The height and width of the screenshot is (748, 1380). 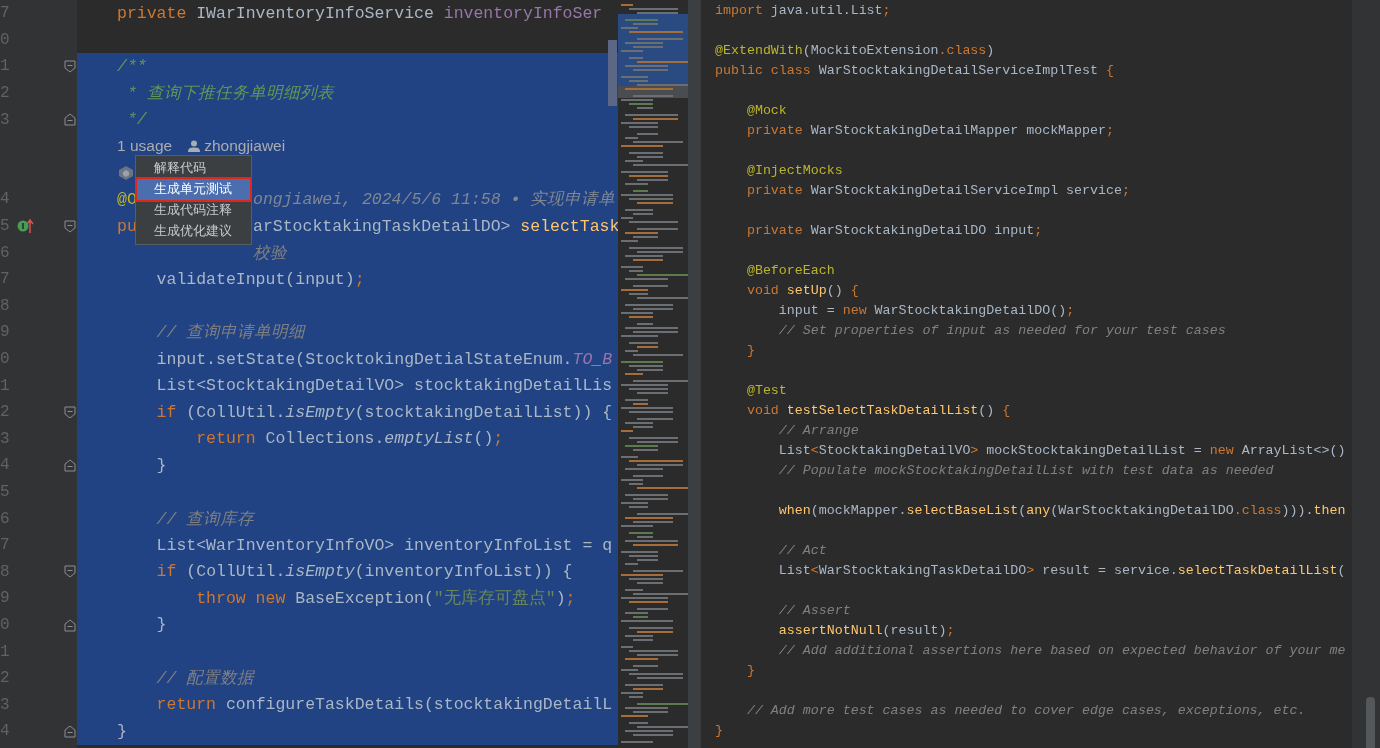 What do you see at coordinates (384, 386) in the screenshot?
I see `code-line: List<StocktakingDetailVO> stocktakingDetailLis` at bounding box center [384, 386].